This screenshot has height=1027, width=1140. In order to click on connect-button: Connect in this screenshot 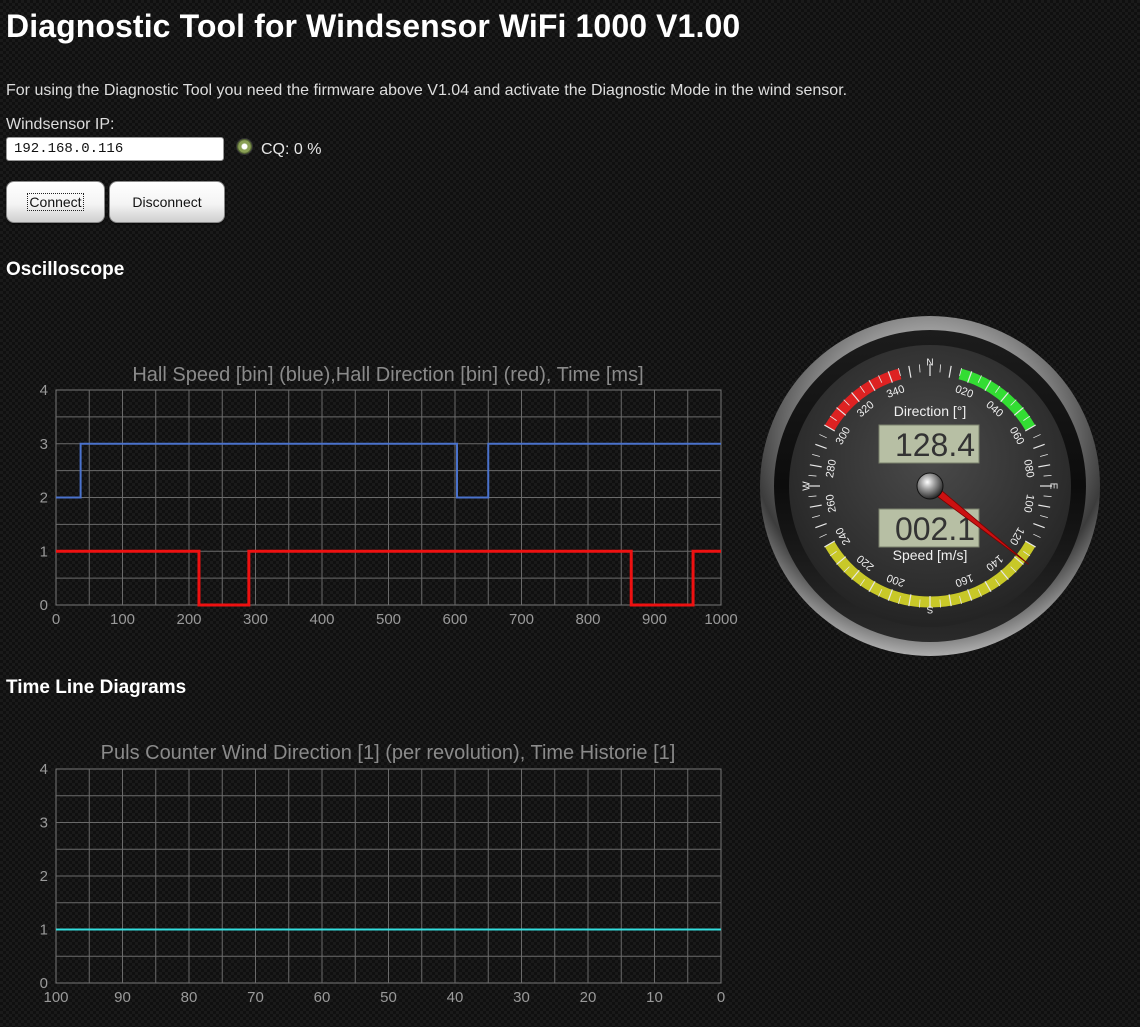, I will do `click(55, 202)`.